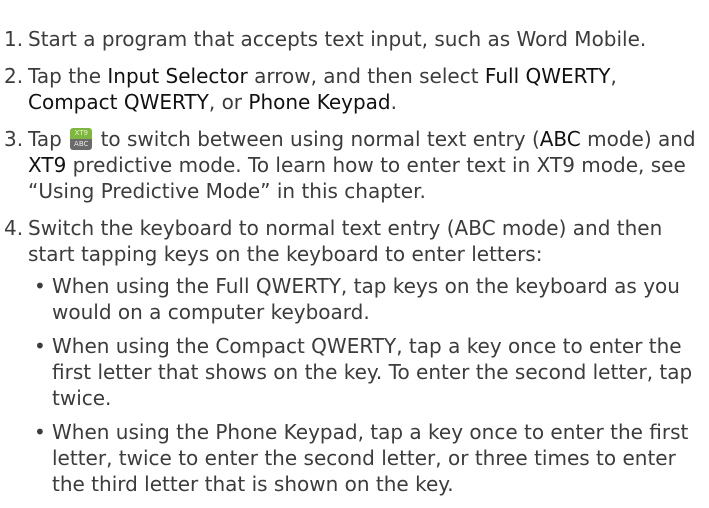  What do you see at coordinates (14, 139) in the screenshot?
I see `step-number: 3.` at bounding box center [14, 139].